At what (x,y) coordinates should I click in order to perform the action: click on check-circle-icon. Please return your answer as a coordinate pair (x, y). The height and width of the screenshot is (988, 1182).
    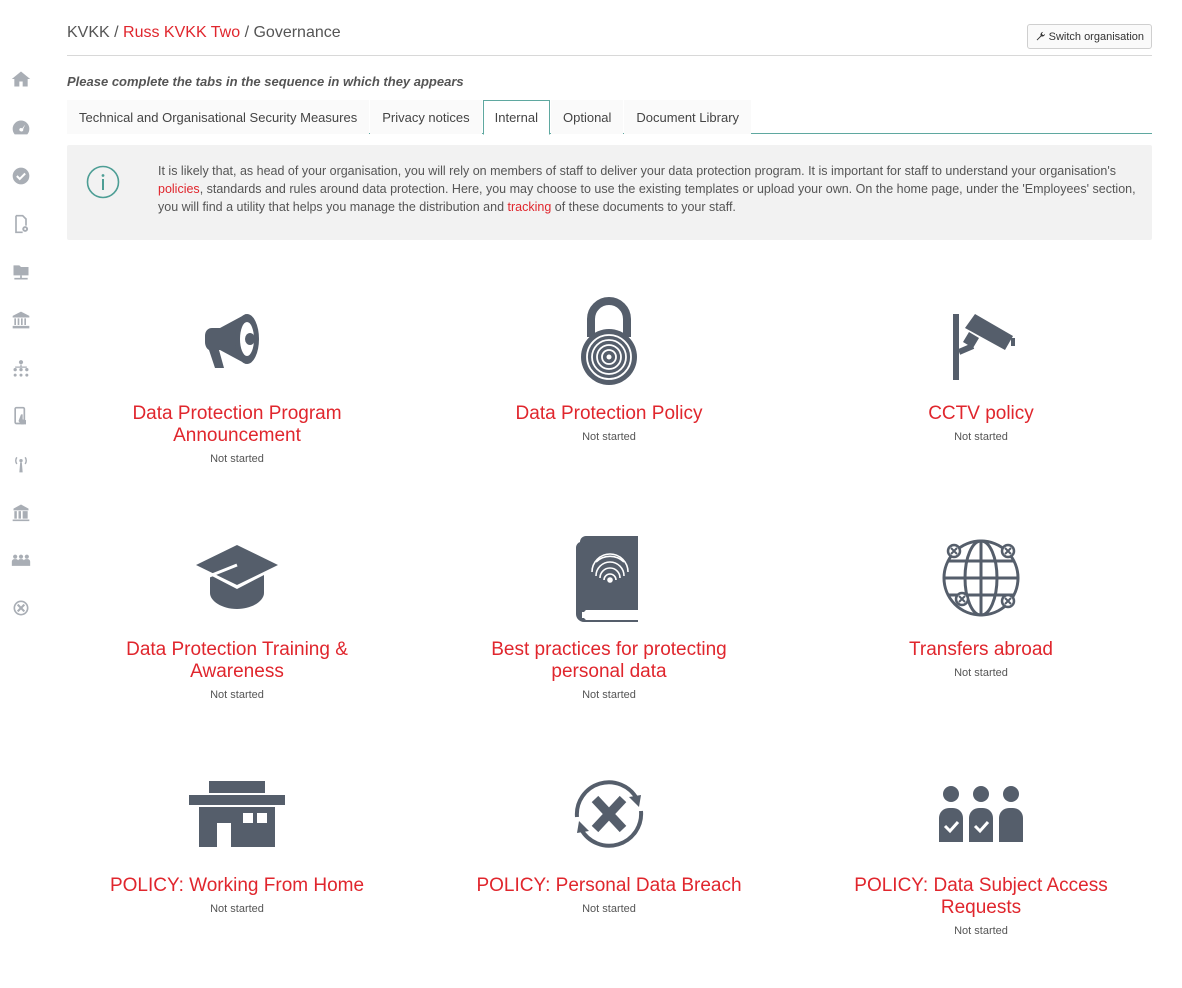
    Looking at the image, I should click on (21, 176).